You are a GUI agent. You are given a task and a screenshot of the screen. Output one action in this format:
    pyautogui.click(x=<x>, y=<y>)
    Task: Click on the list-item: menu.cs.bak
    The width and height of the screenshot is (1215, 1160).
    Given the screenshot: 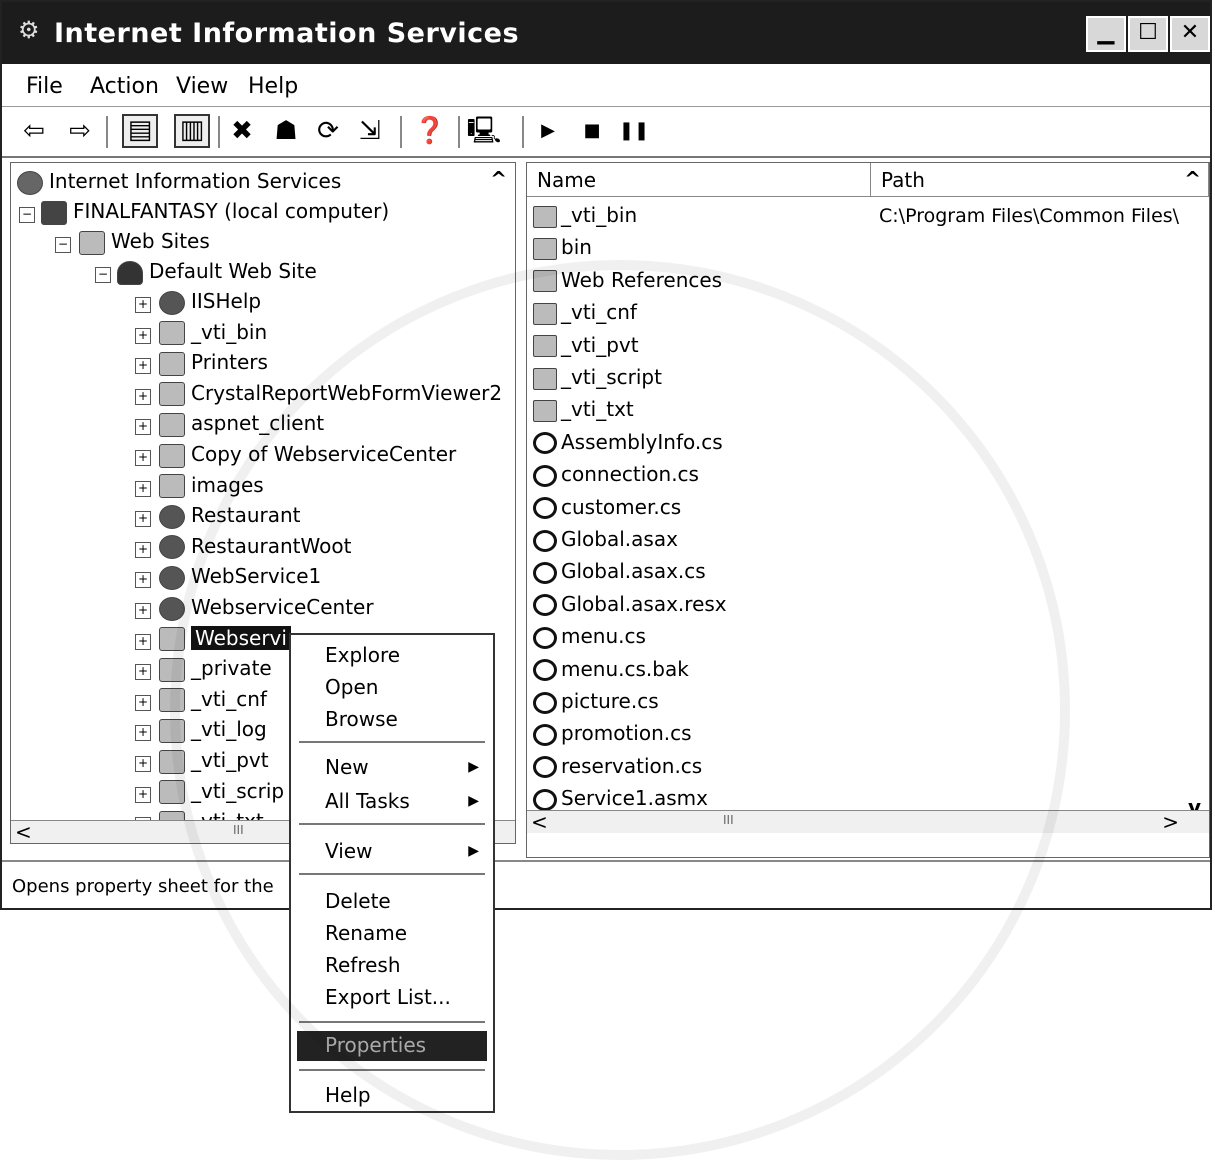 What is the action you would take?
    pyautogui.click(x=611, y=672)
    